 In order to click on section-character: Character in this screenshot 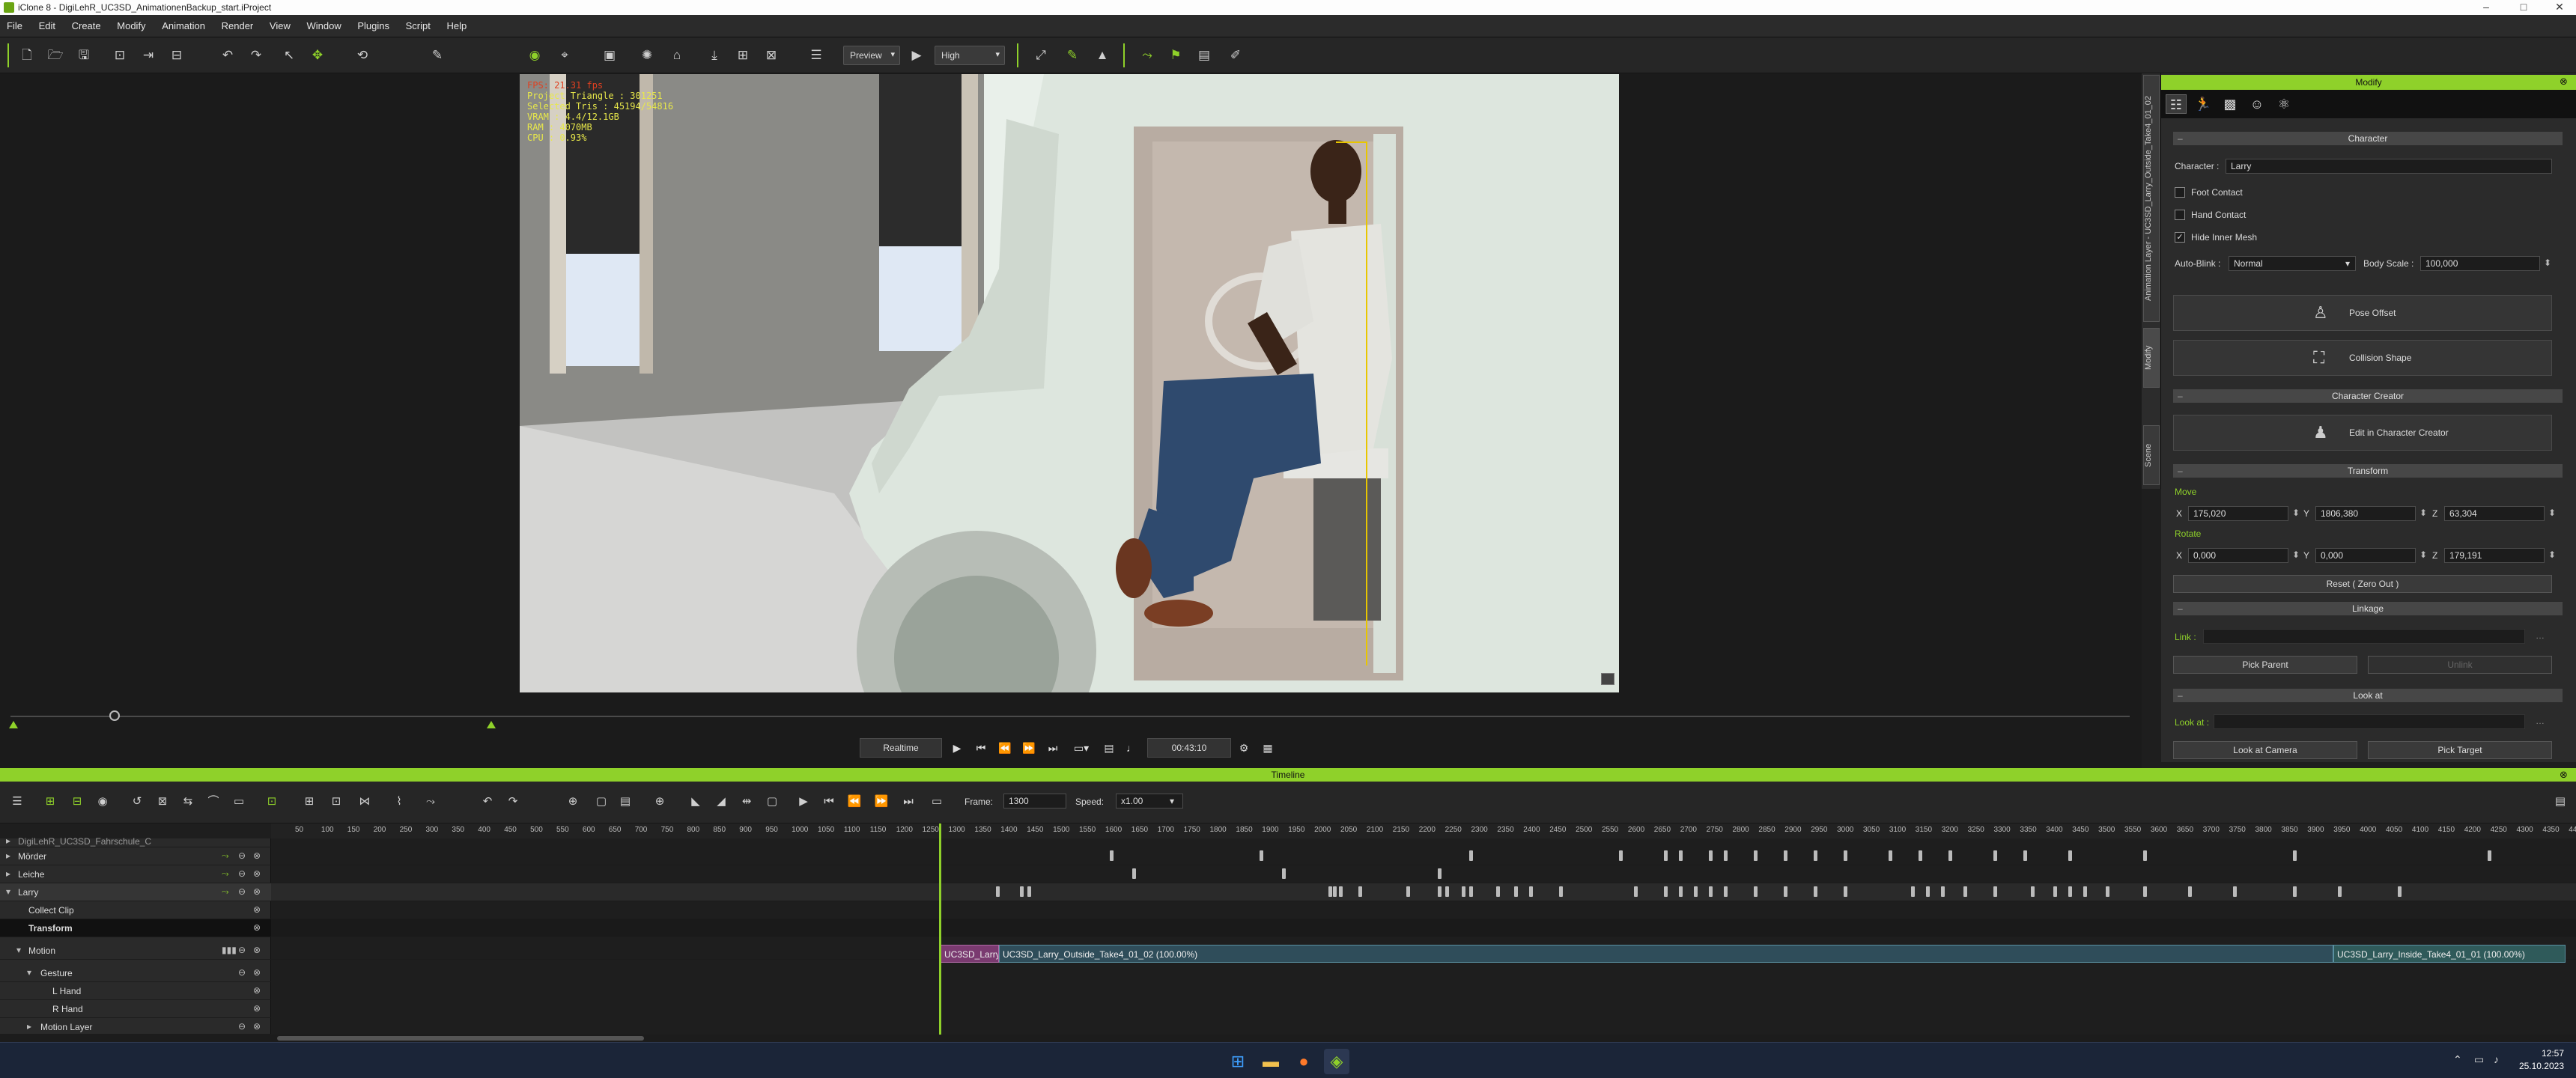, I will do `click(2368, 138)`.